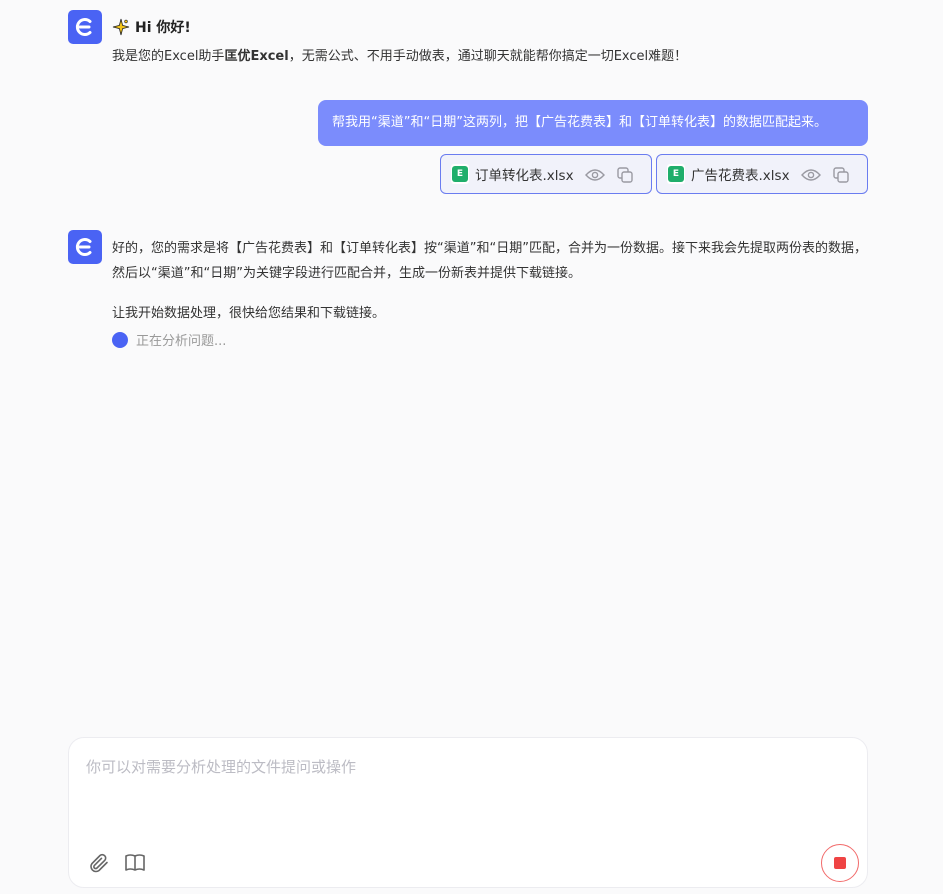 The width and height of the screenshot is (943, 894). I want to click on loading-dot-icon, so click(120, 339).